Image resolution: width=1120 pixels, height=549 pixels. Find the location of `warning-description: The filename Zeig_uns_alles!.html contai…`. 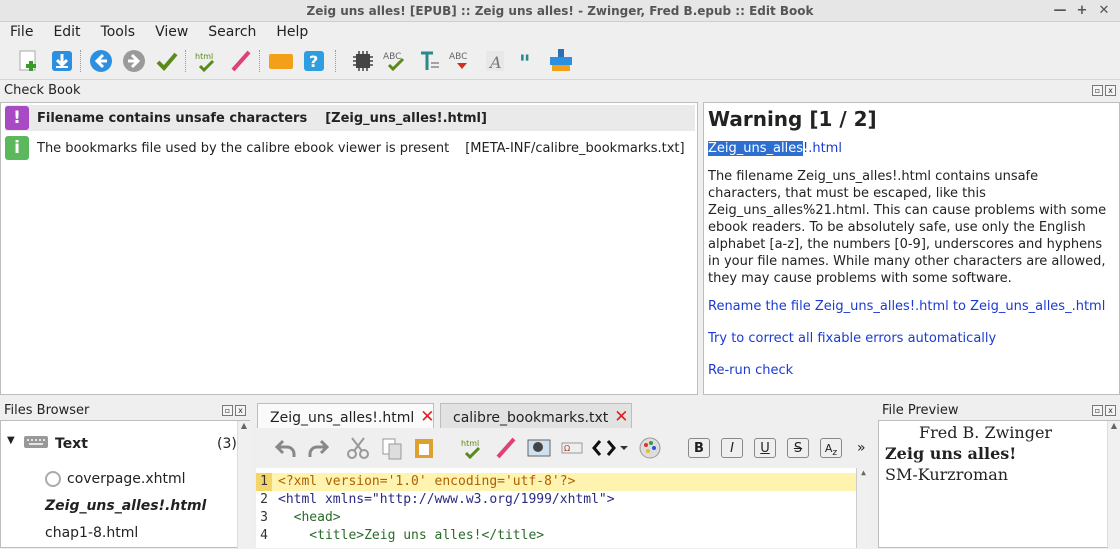

warning-description: The filename Zeig_uns_alles!.html contai… is located at coordinates (907, 227).